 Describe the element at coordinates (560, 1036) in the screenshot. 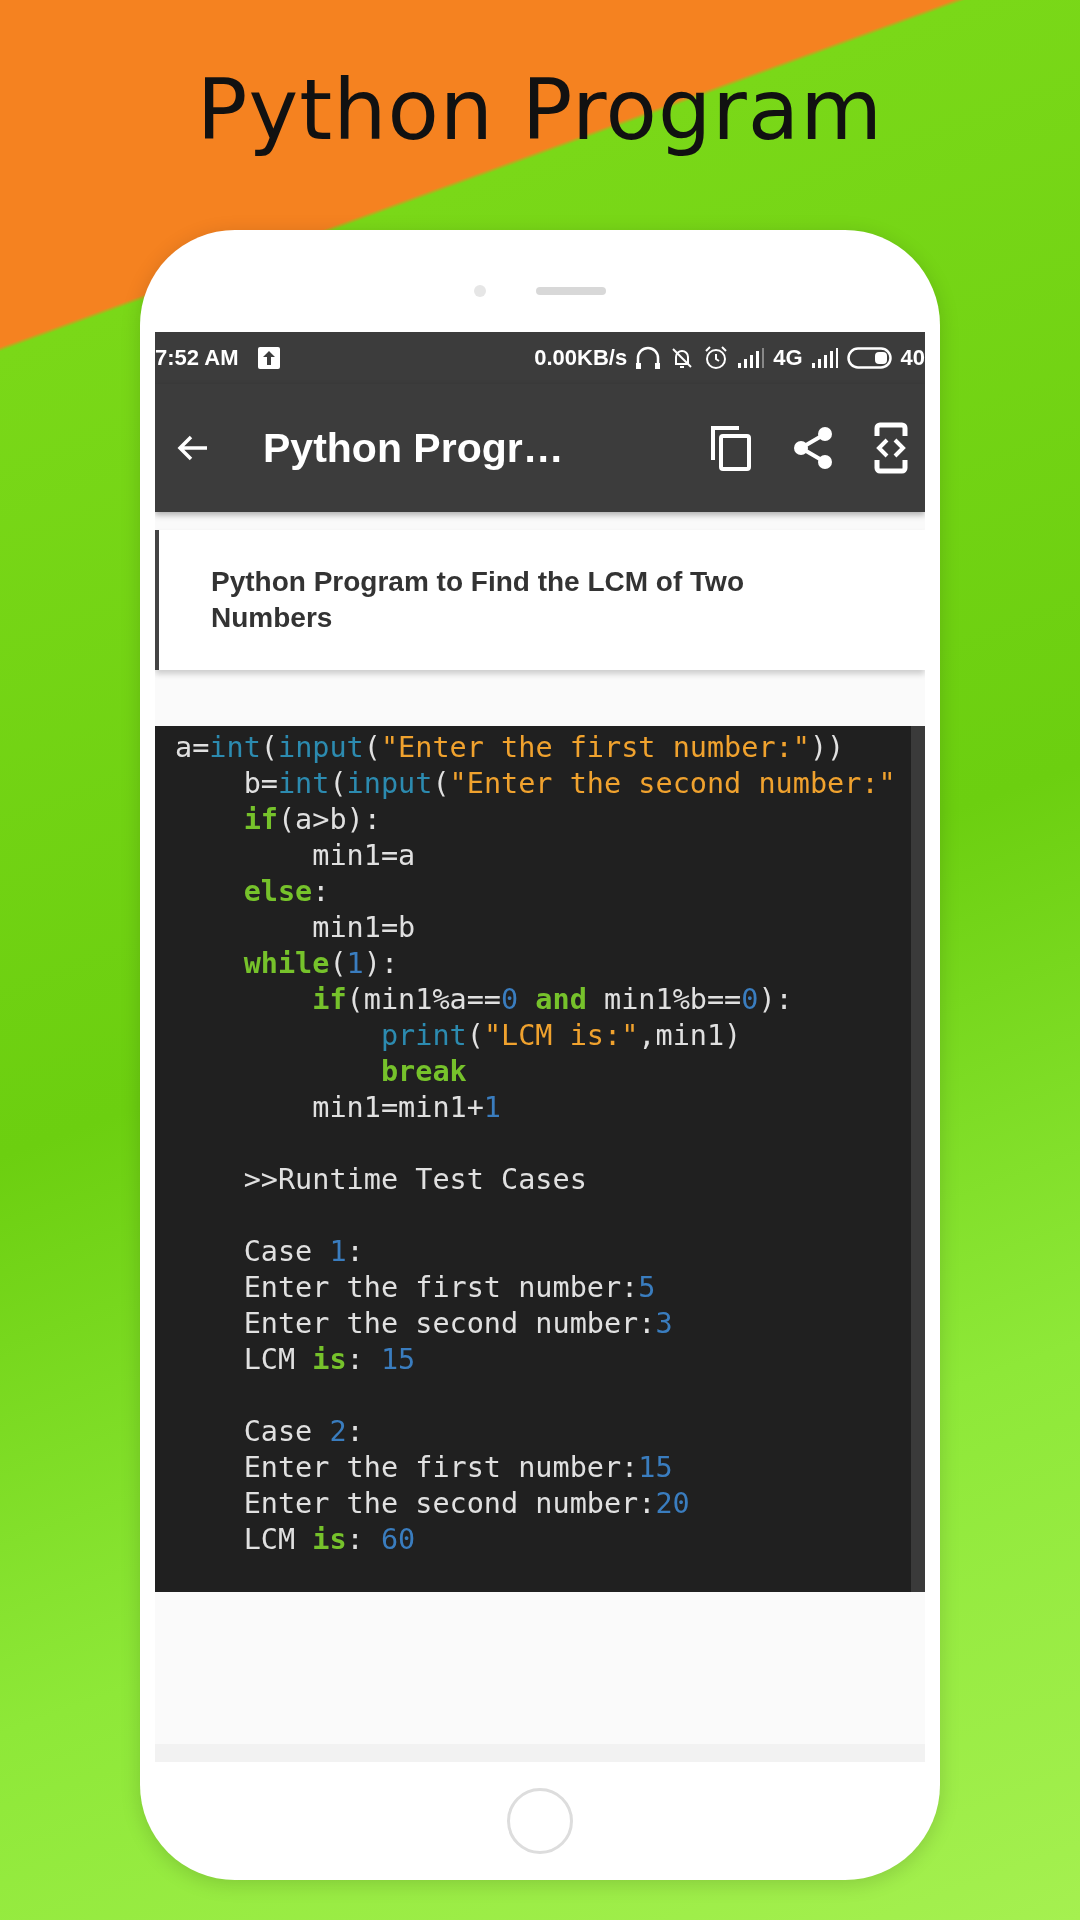

I see `code-line: print("LCM is:",min1)` at that location.